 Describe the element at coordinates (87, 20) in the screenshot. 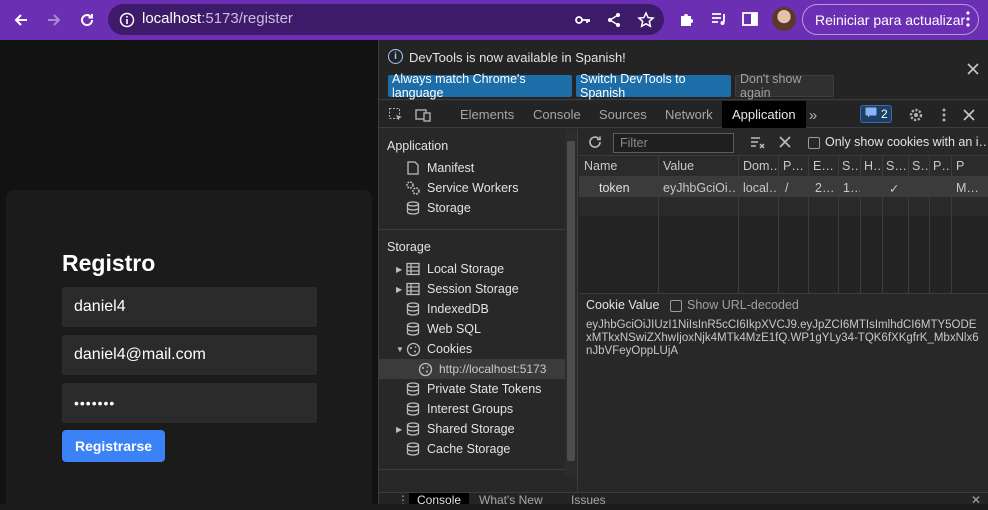

I see `reload-icon` at that location.